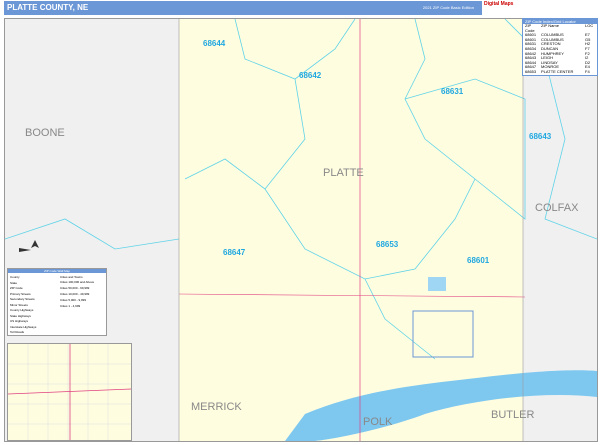 The width and height of the screenshot is (600, 445). I want to click on logo: Digital Maps, so click(540, 8).